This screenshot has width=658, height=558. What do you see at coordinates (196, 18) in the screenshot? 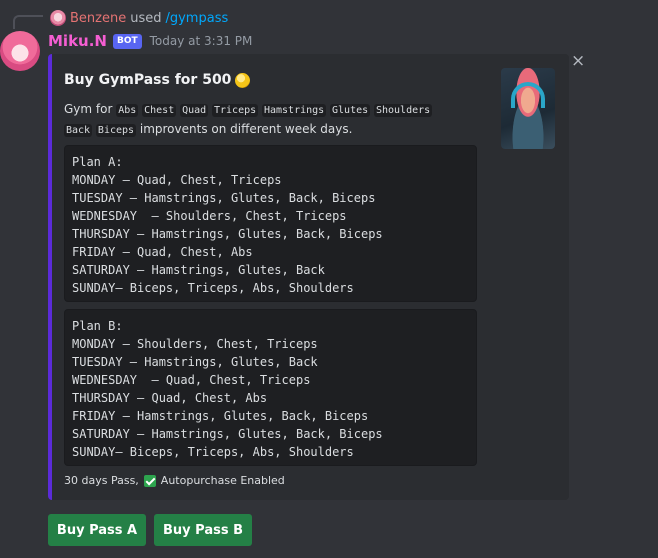
I see `reply-command: /gympass` at bounding box center [196, 18].